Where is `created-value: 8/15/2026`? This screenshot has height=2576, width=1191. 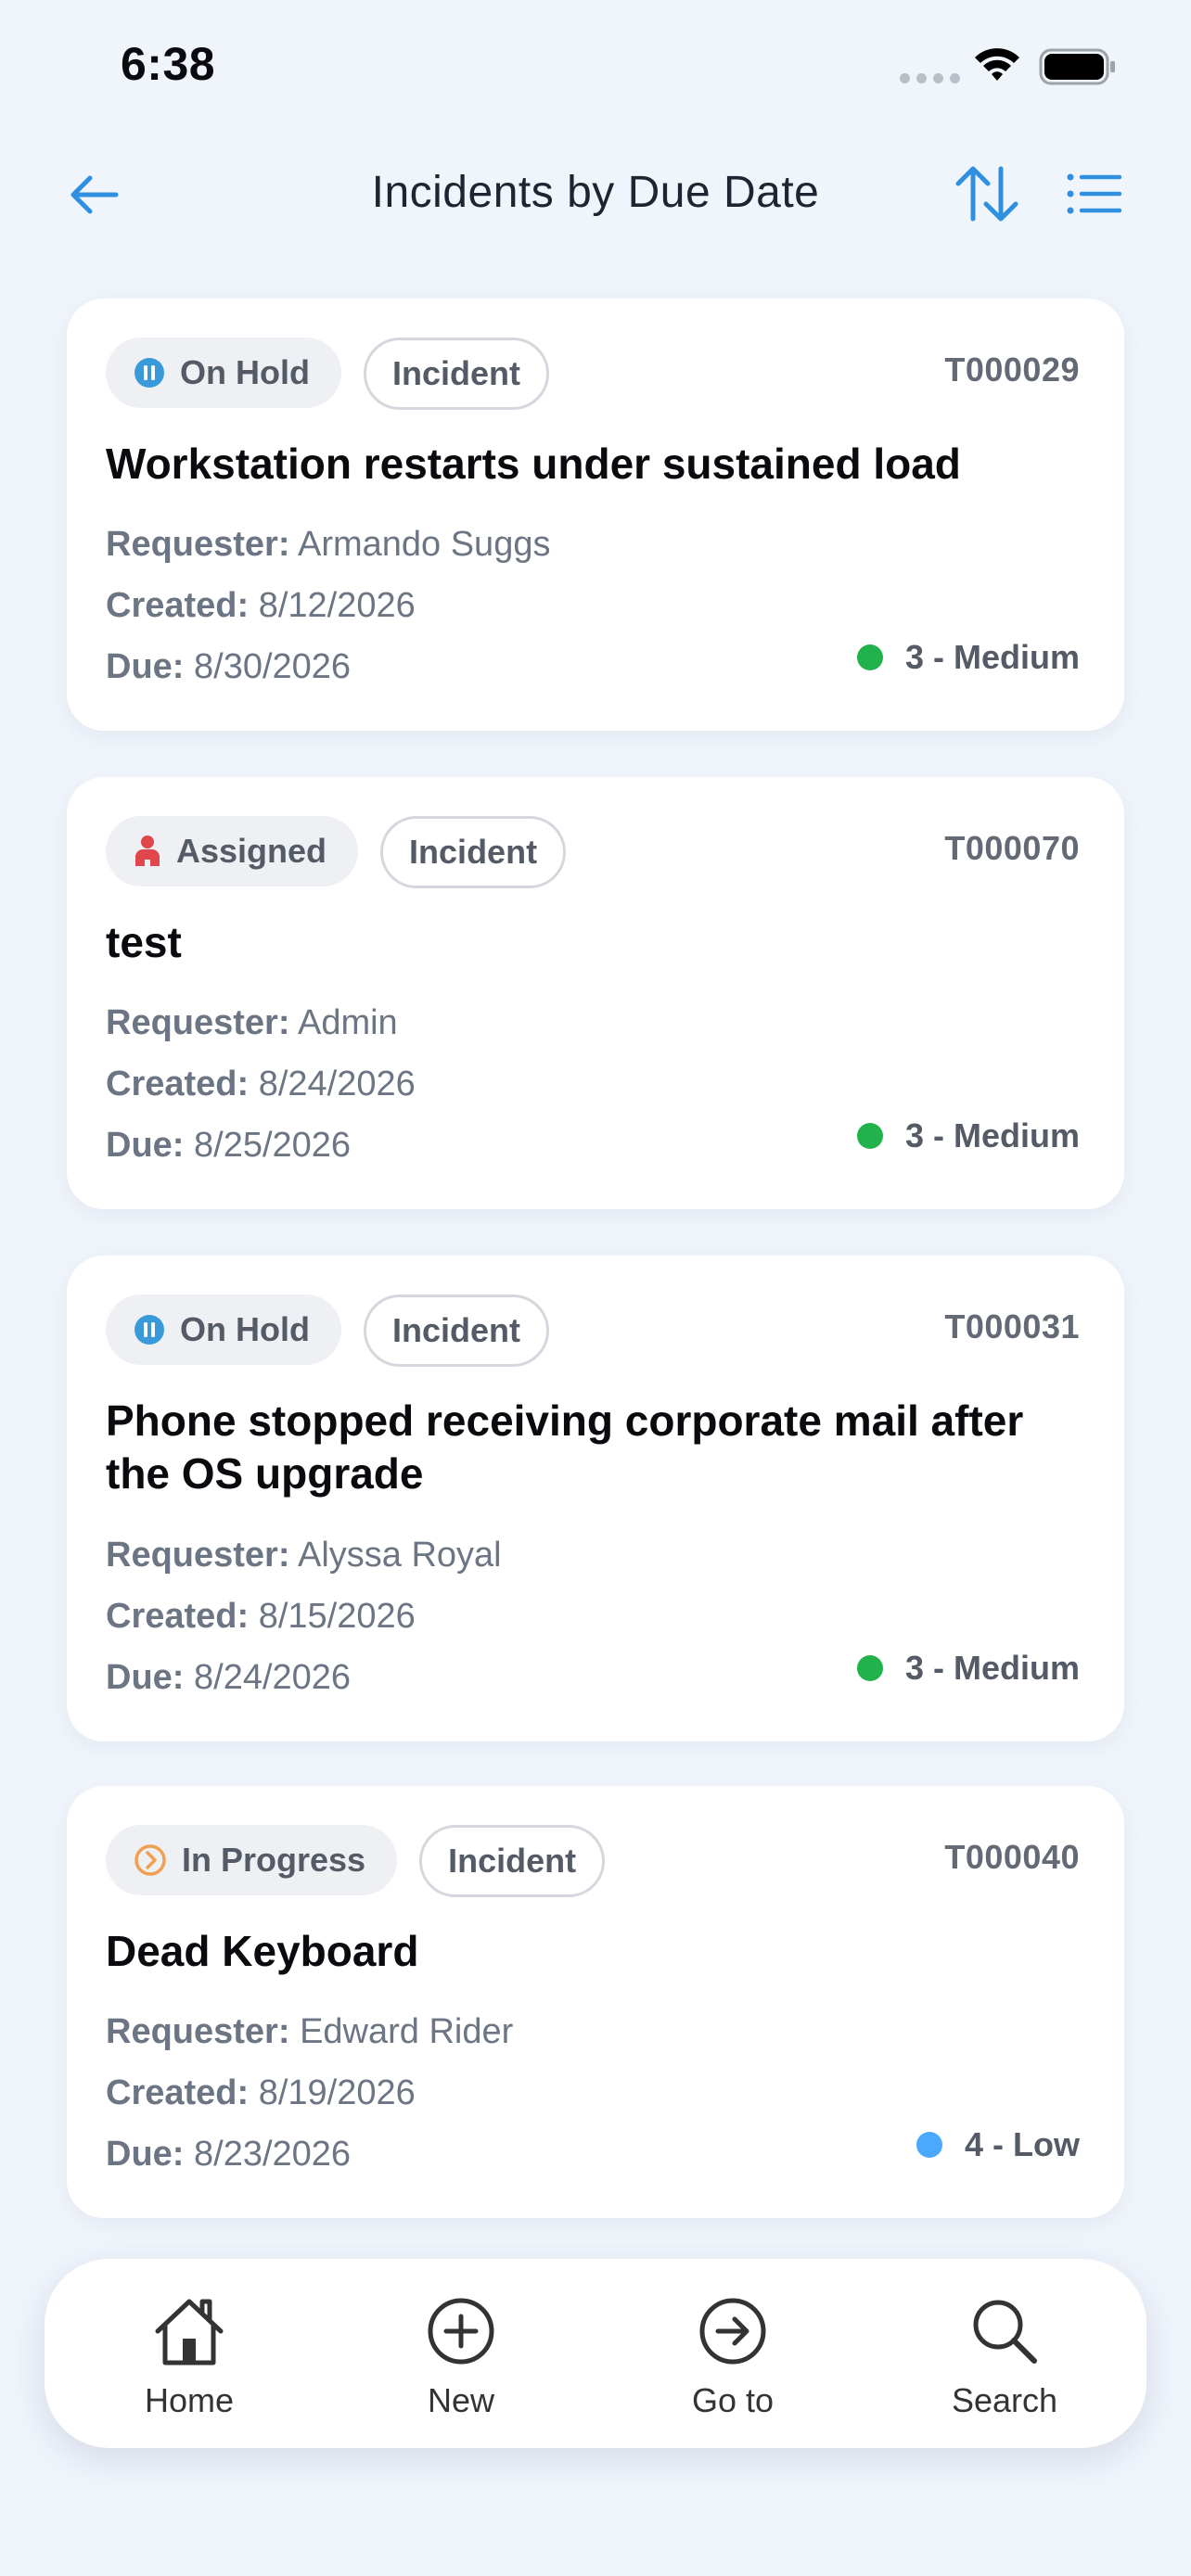
created-value: 8/15/2026 is located at coordinates (337, 1617).